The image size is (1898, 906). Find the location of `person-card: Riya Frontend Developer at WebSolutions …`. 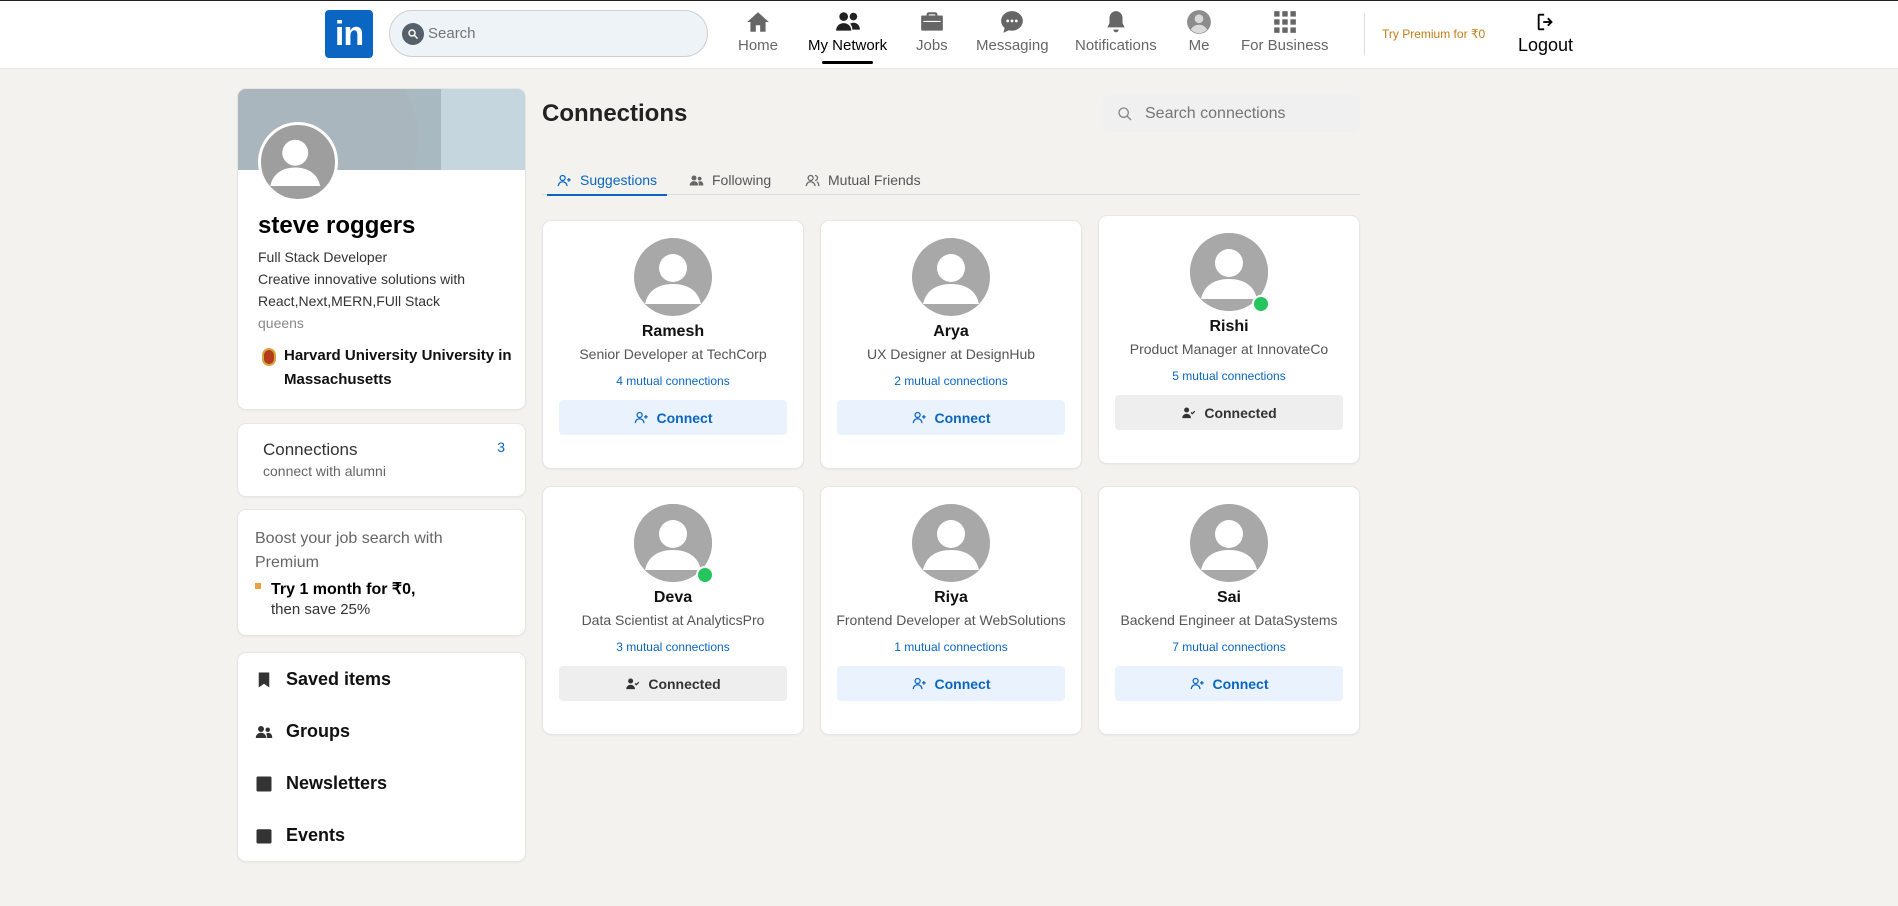

person-card: Riya Frontend Developer at WebSolutions … is located at coordinates (951, 610).